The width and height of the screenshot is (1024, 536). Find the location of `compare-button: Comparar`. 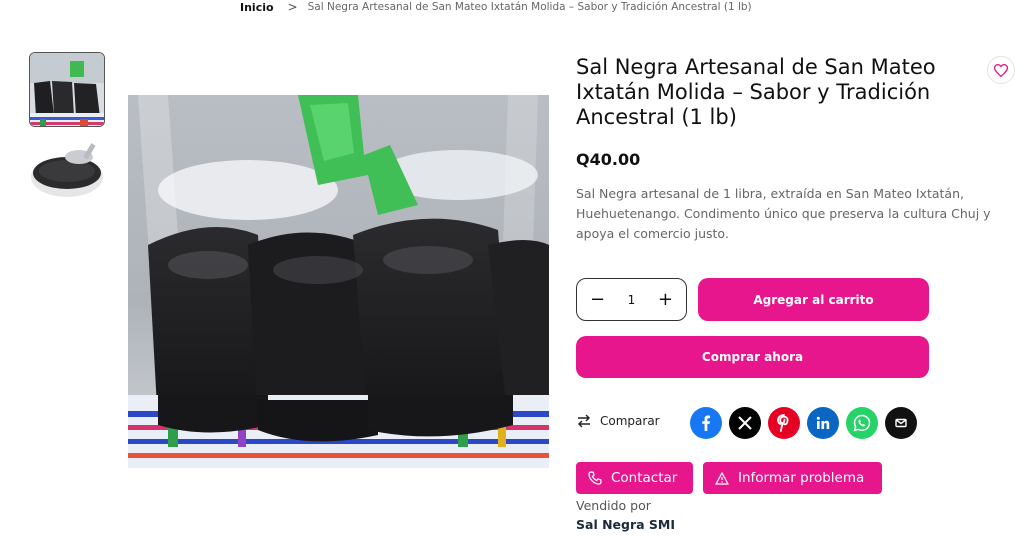

compare-button: Comparar is located at coordinates (618, 421).